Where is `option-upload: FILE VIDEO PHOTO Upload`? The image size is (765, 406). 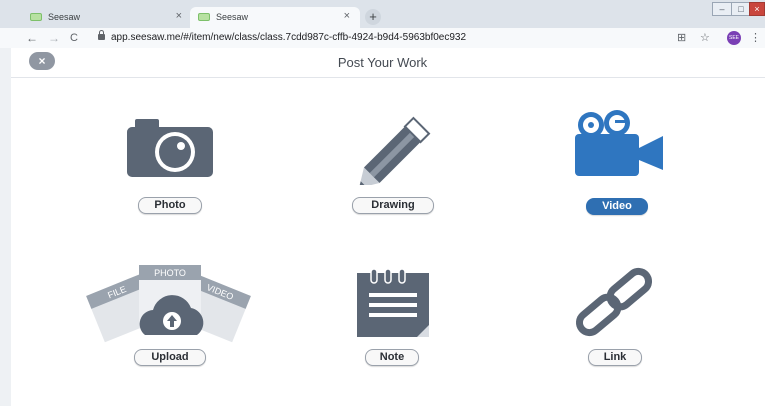
option-upload: FILE VIDEO PHOTO Upload is located at coordinates (163, 330).